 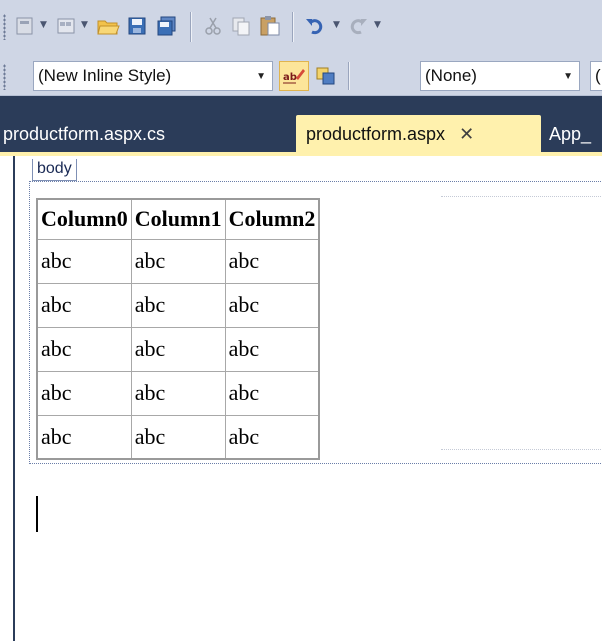 I want to click on svg-text: ab, so click(x=290, y=77).